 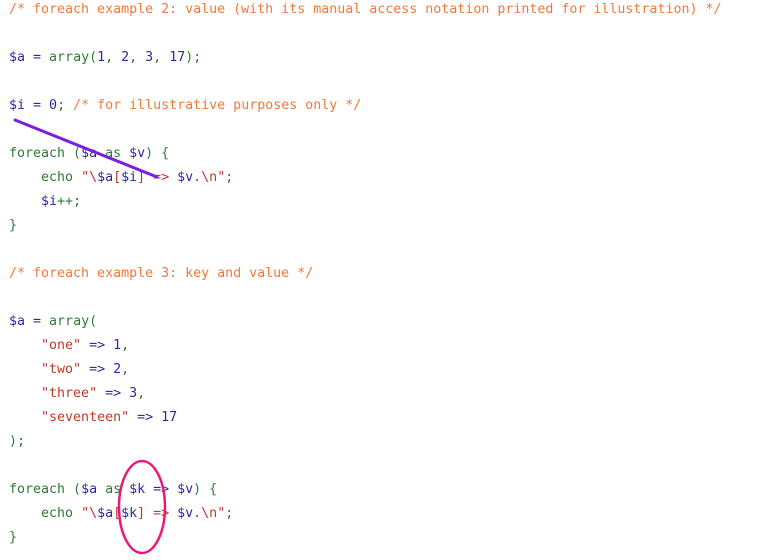 I want to click on code-token-plain: ++;, so click(x=69, y=201).